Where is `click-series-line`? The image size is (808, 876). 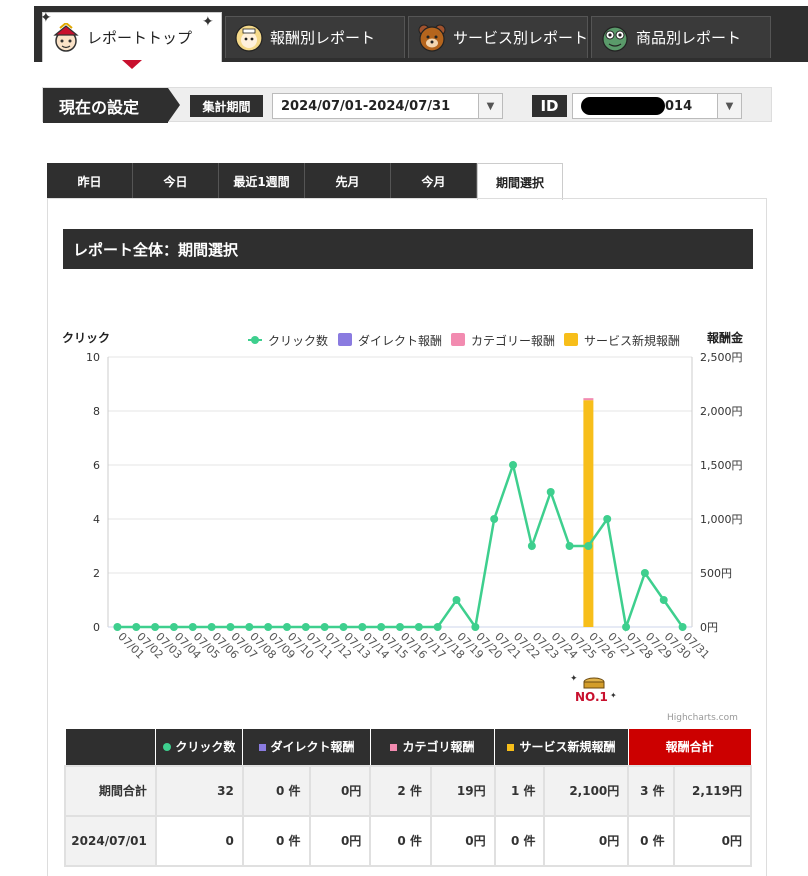 click-series-line is located at coordinates (400, 546).